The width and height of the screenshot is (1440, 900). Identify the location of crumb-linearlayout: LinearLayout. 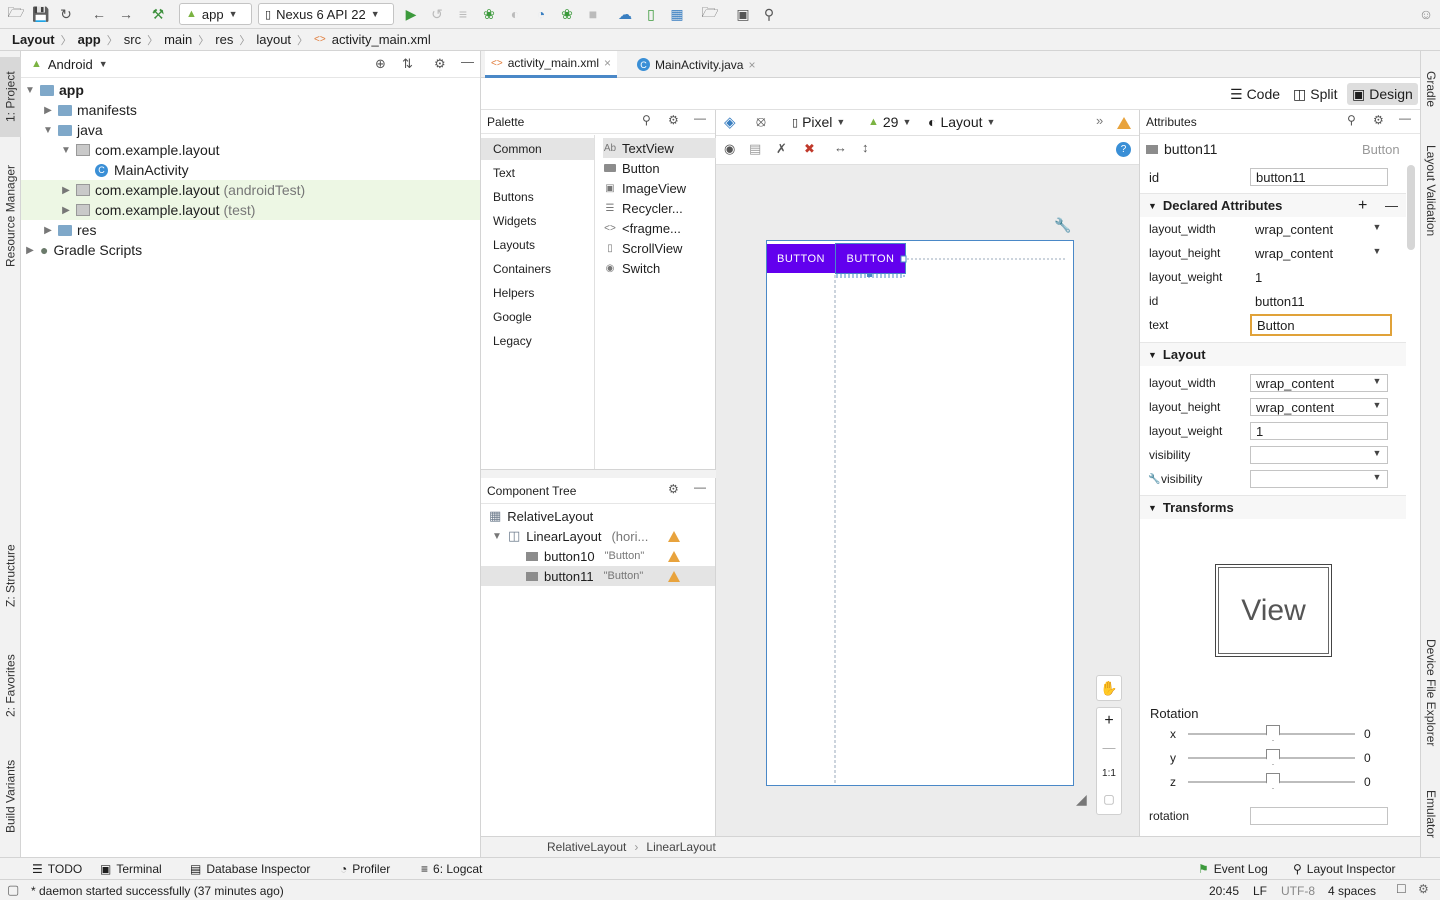
(680, 847).